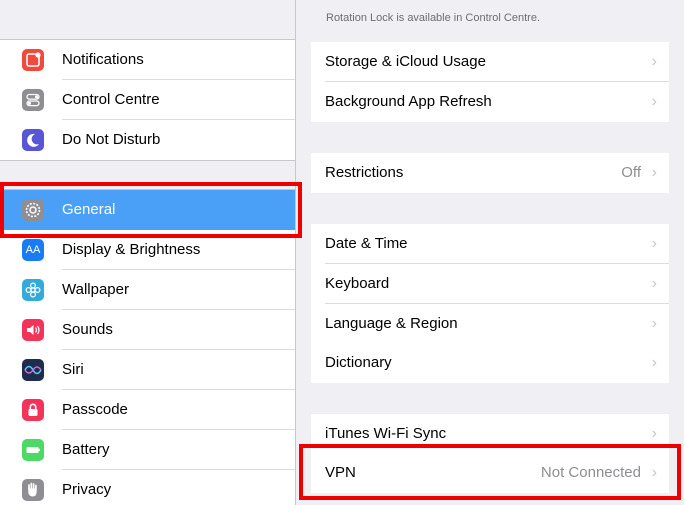  I want to click on sidebar-item-label: Siri, so click(73, 369).